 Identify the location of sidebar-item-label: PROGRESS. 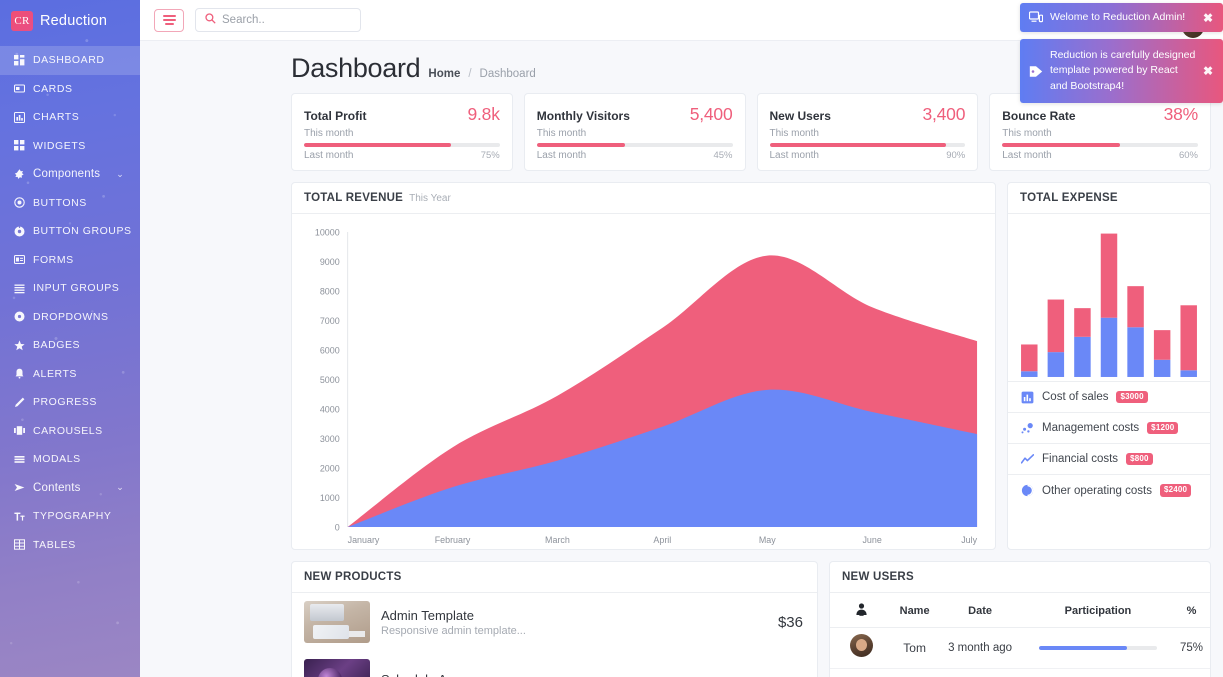
(65, 402).